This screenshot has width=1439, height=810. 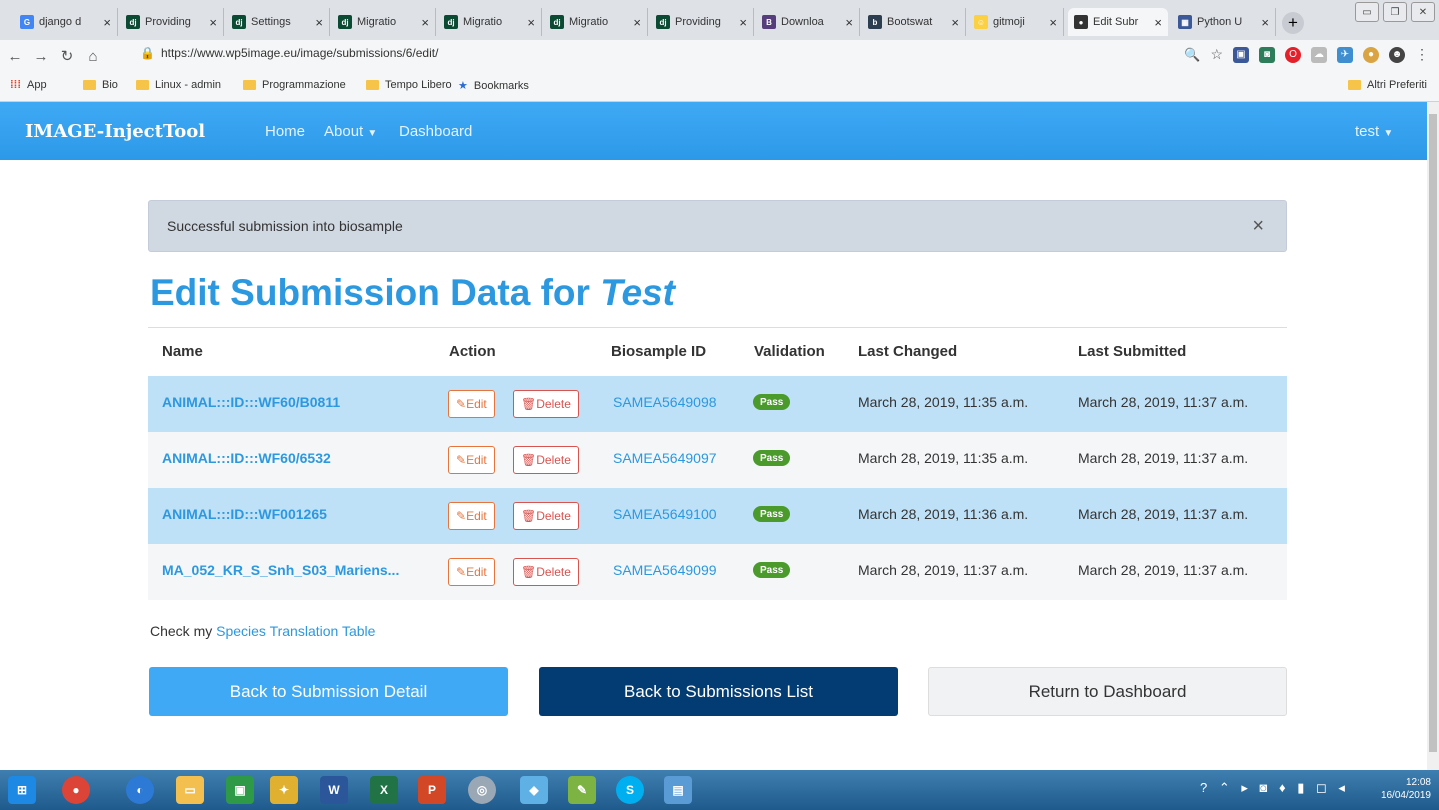 What do you see at coordinates (28, 85) in the screenshot?
I see `apps-bookmark: ⁞⁞⁞ App` at bounding box center [28, 85].